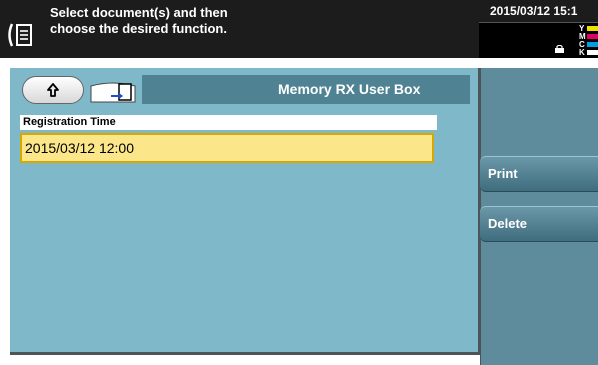  I want to click on toner-magenta-icon, so click(592, 36).